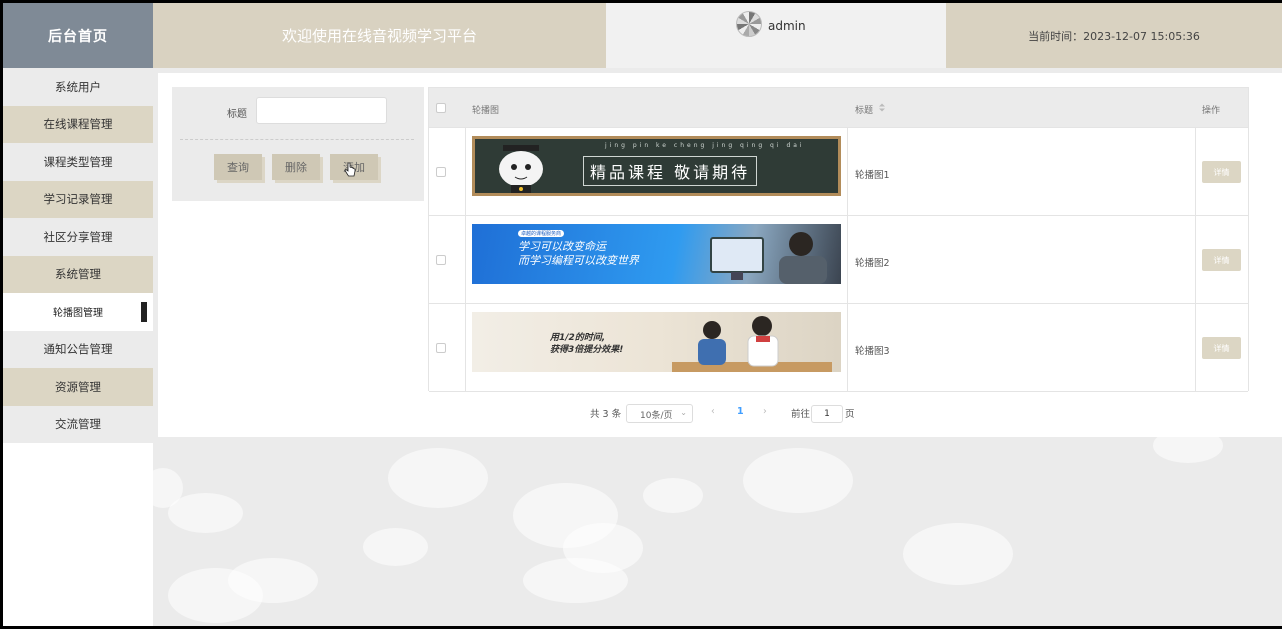  I want to click on sidebar-item-label: 资源管理, so click(78, 386).